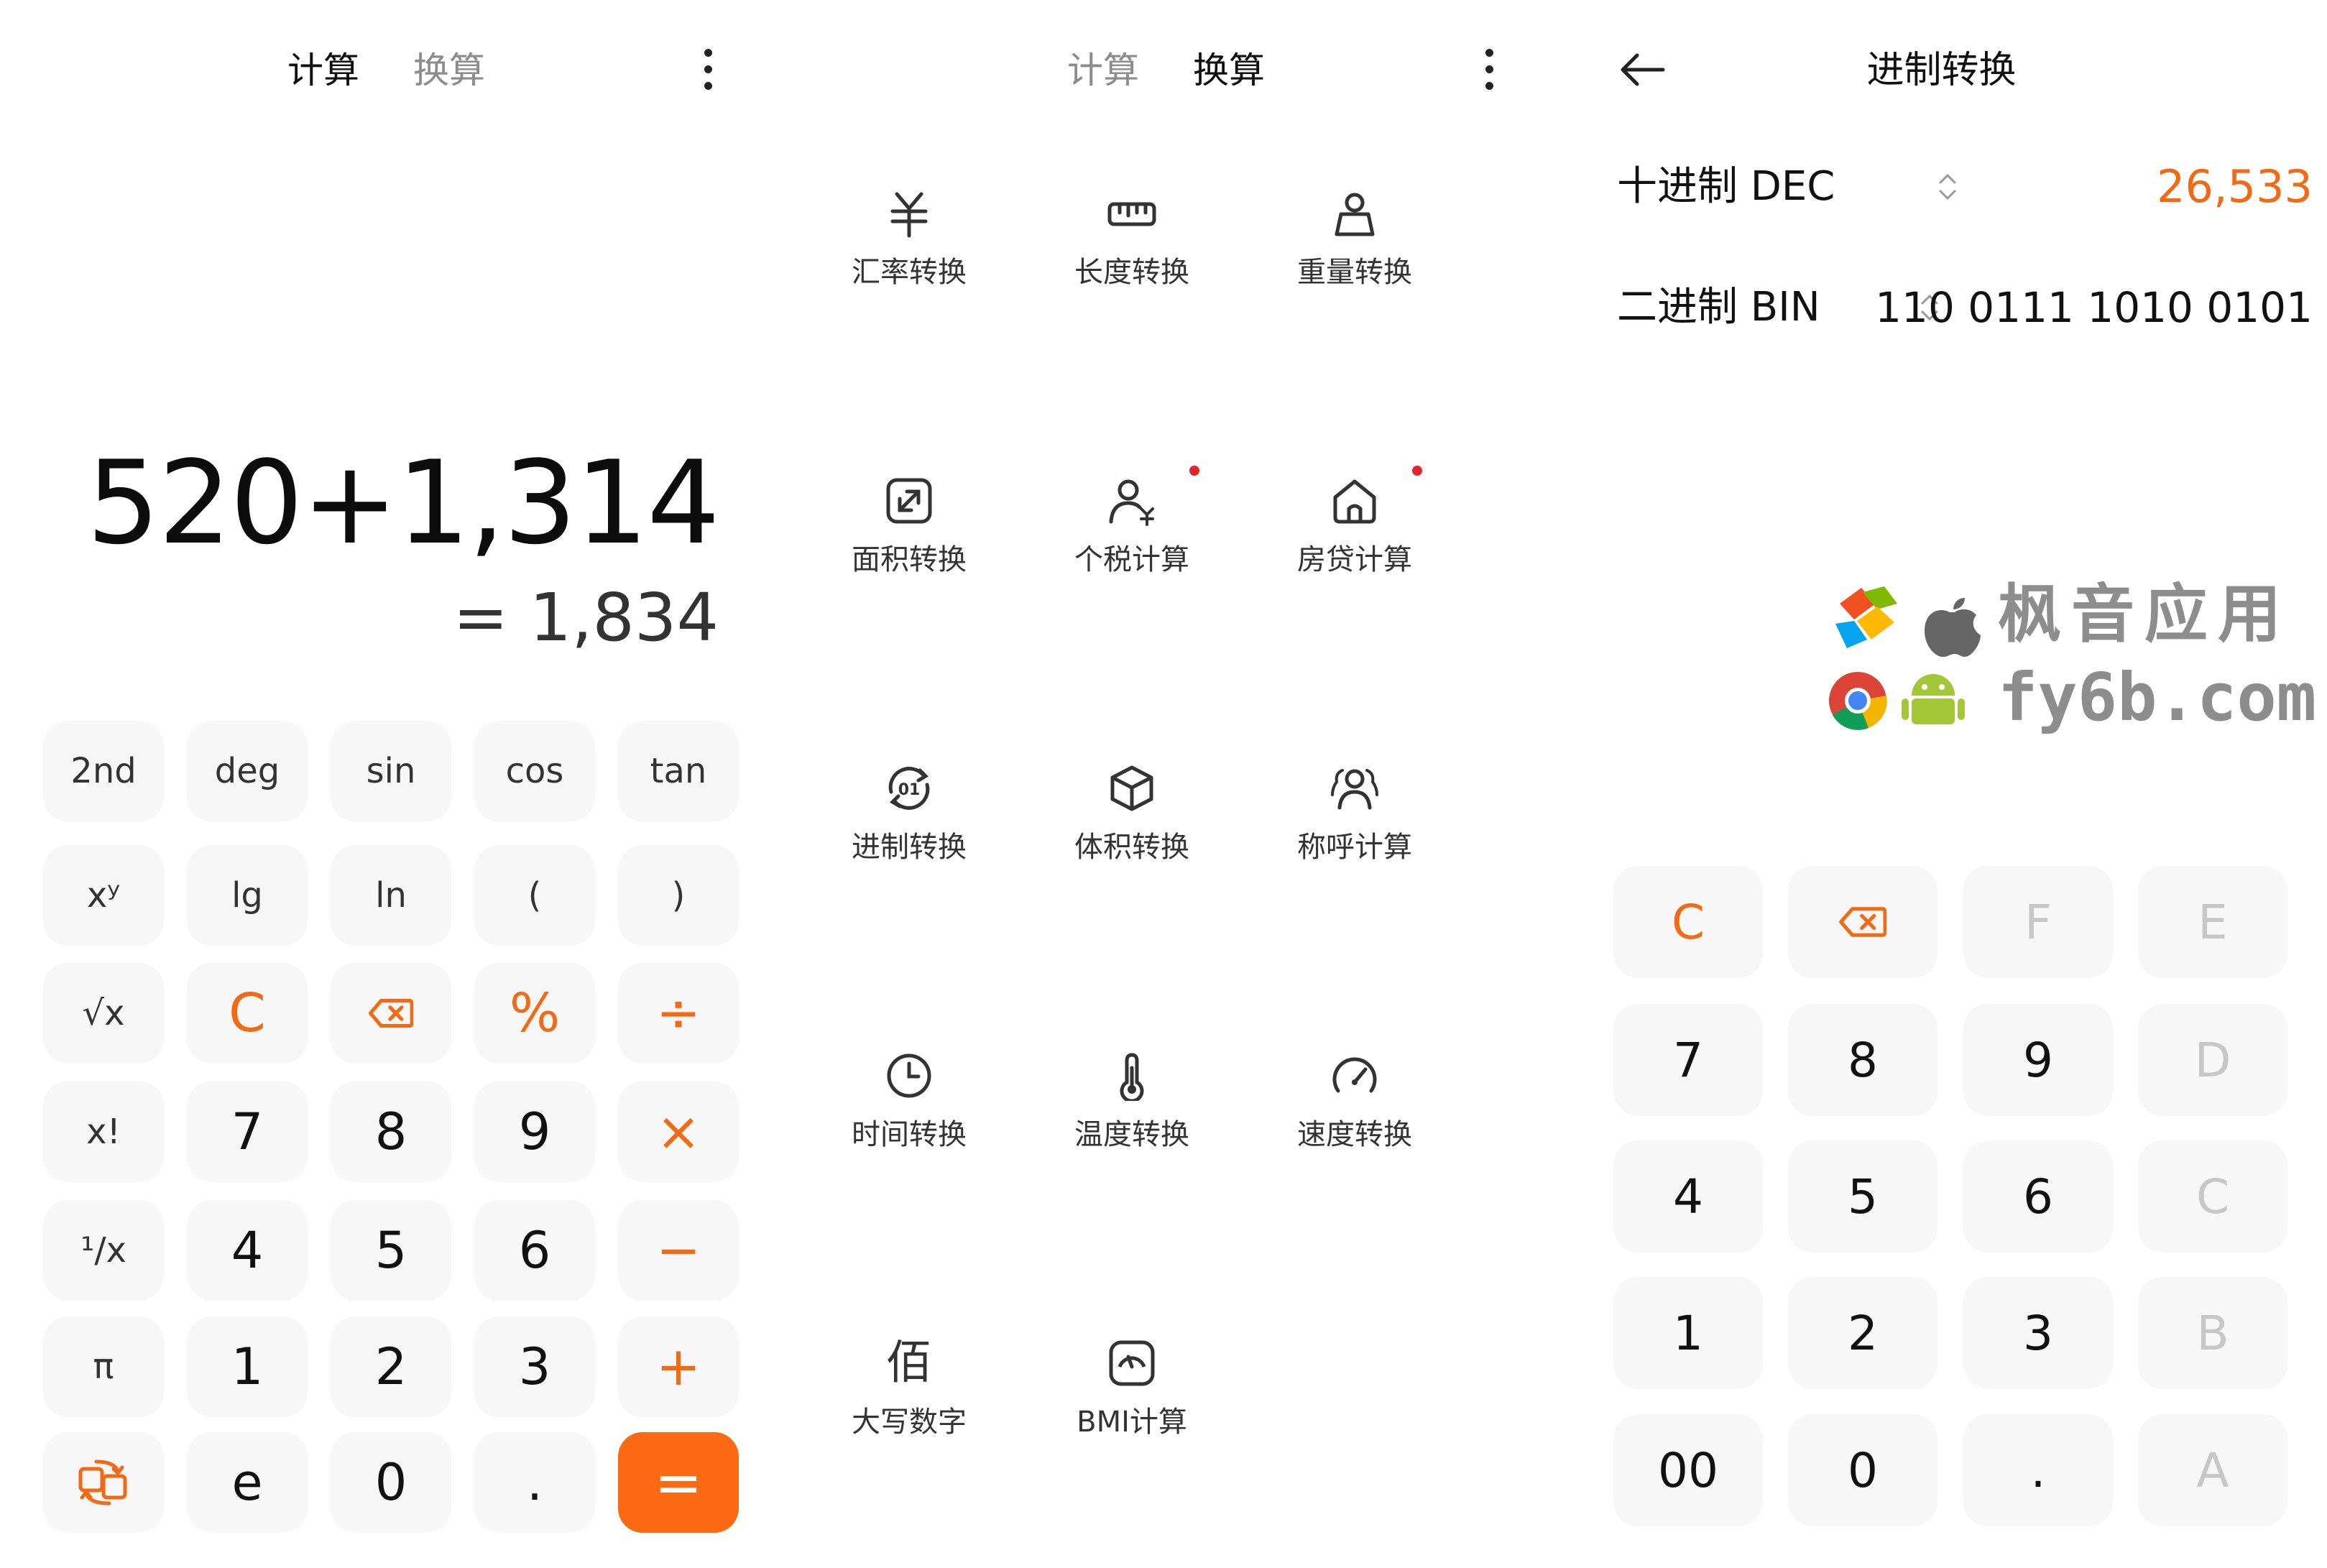  Describe the element at coordinates (391, 771) in the screenshot. I see `key-sin: sin` at that location.